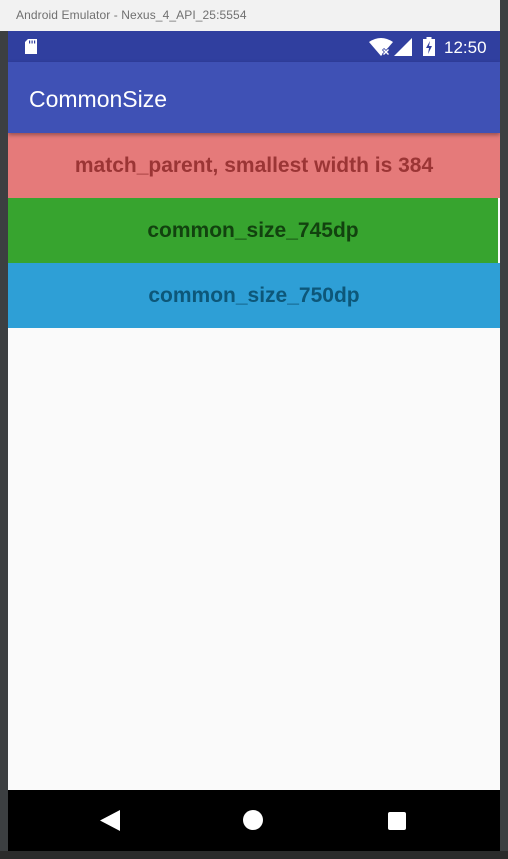 Image resolution: width=508 pixels, height=859 pixels. I want to click on emulator-window-title: Android Emulator - Nexus_4_API_25:5554, so click(131, 15).